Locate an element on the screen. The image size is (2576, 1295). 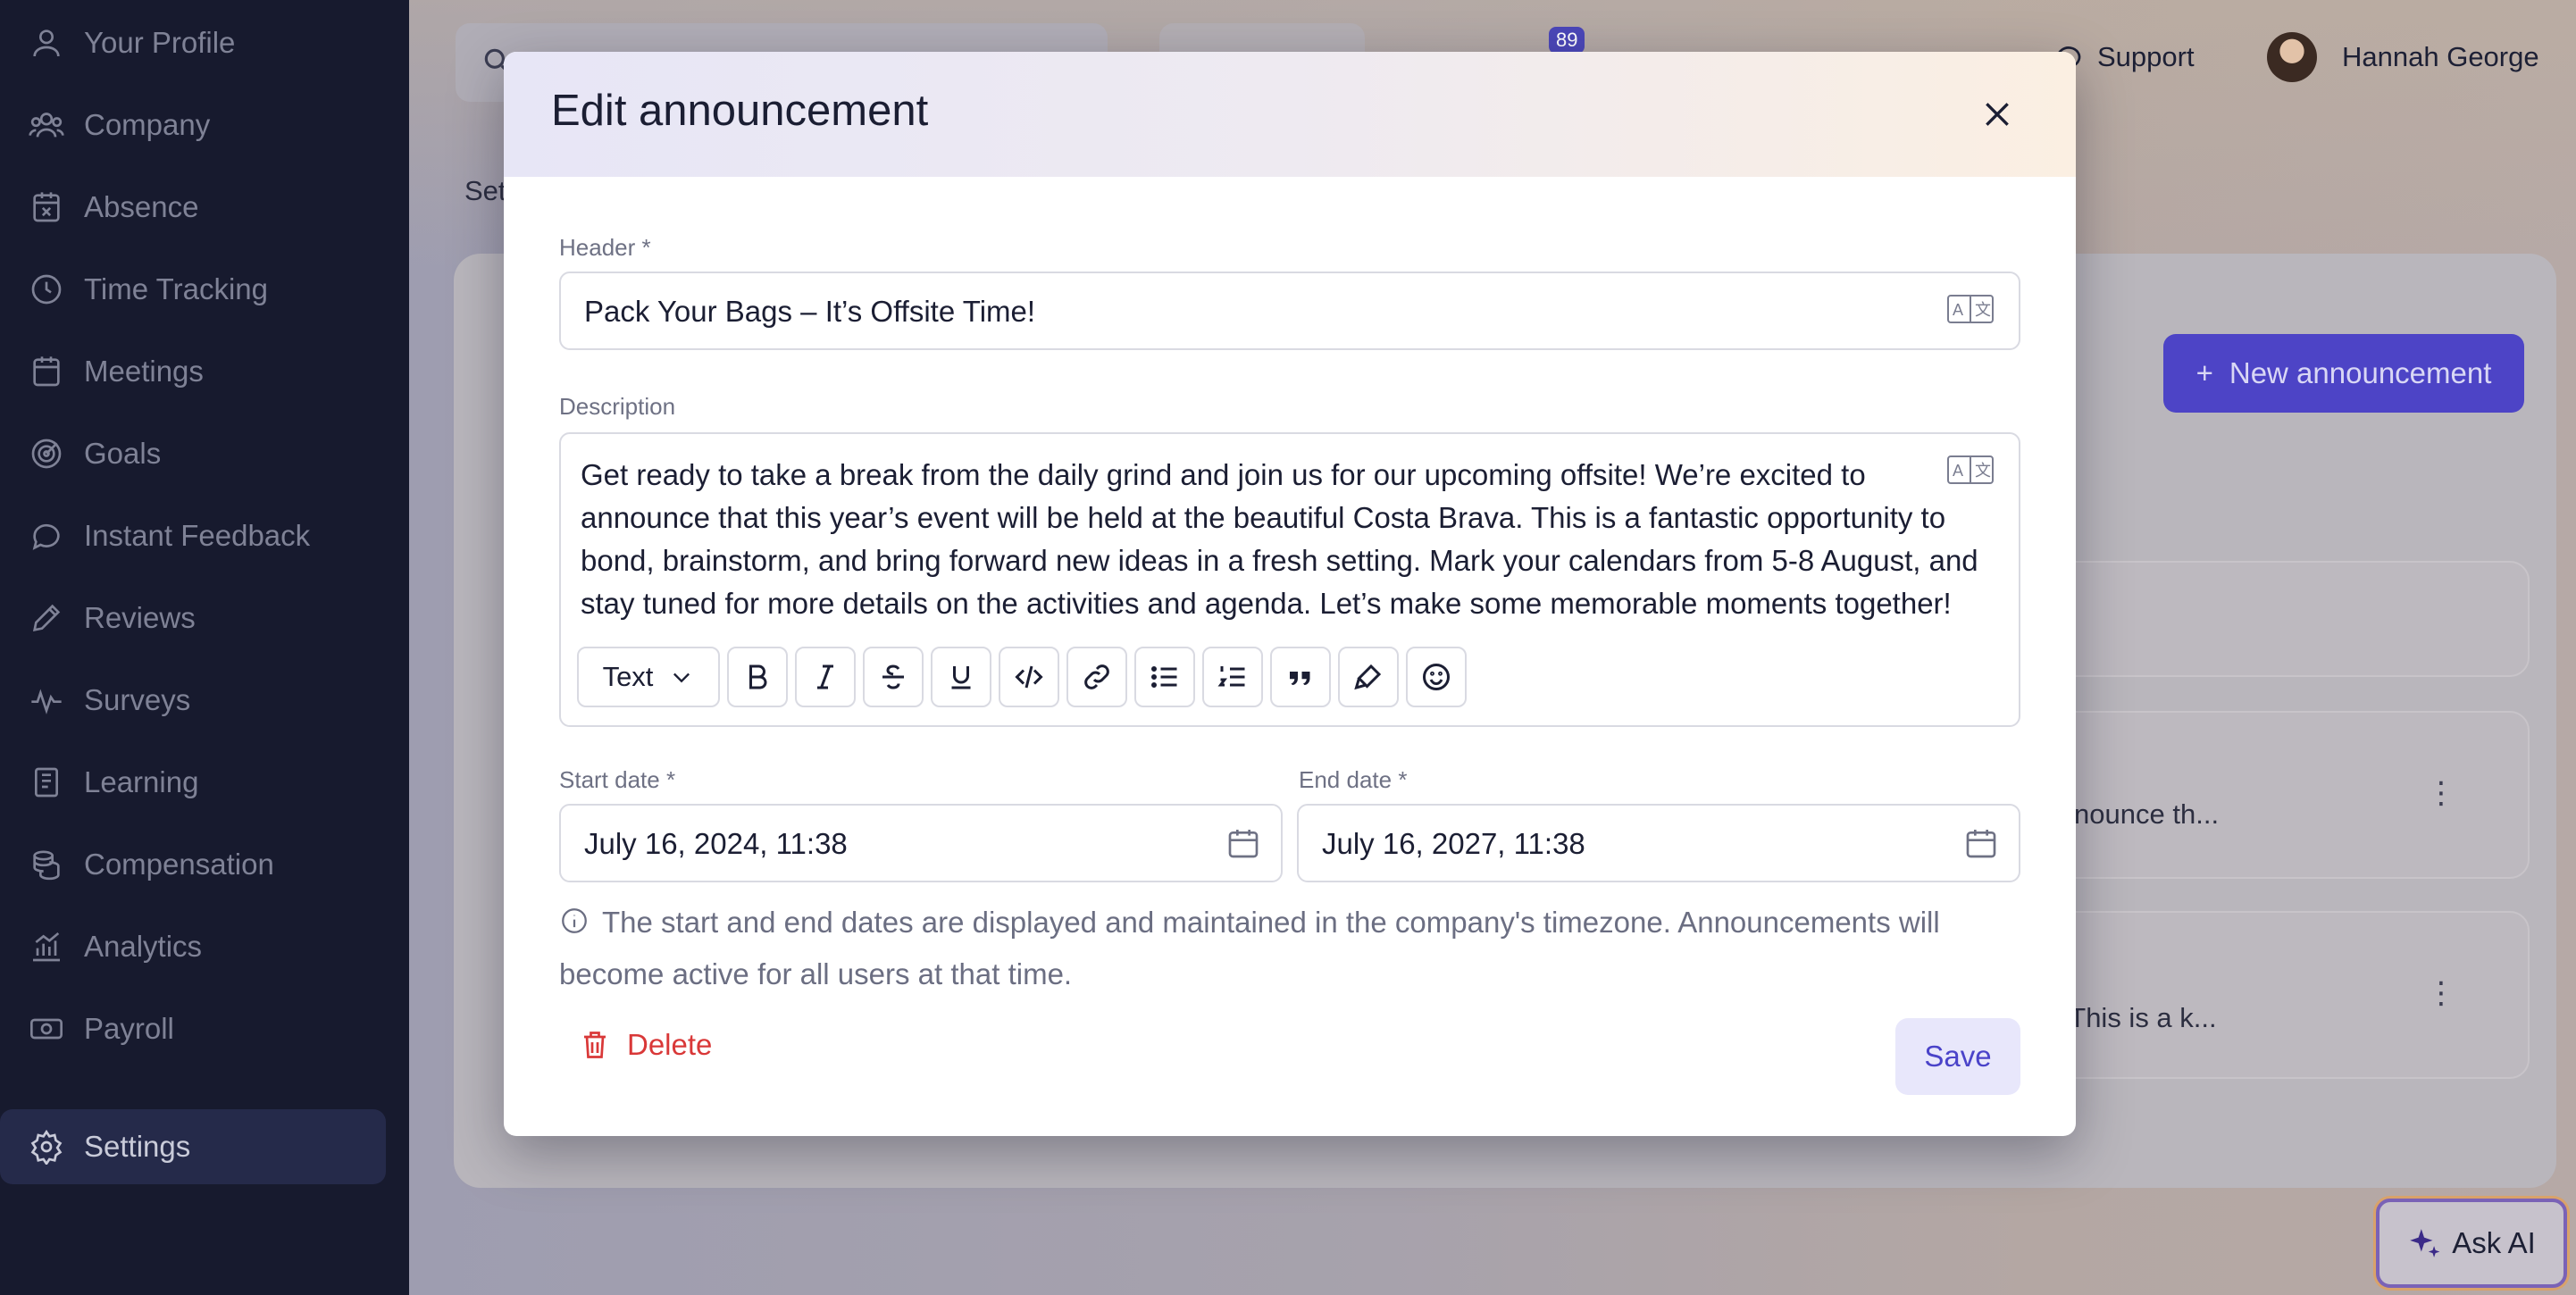
end-date-field: July 16, 2027, 11:38 is located at coordinates (1659, 843).